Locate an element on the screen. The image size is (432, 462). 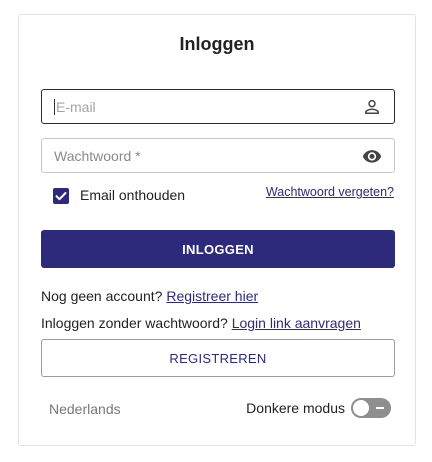
email-placeholder: E-mail is located at coordinates (76, 107).